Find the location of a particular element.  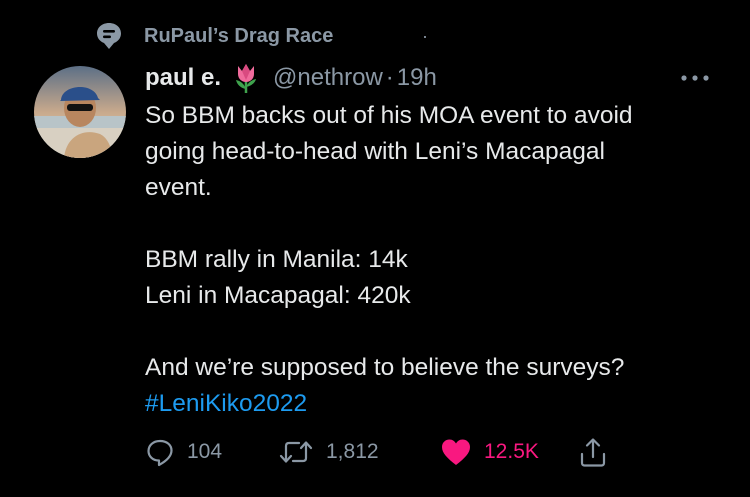

social-context: RuPaul’s Drag Race · is located at coordinates (262, 36).